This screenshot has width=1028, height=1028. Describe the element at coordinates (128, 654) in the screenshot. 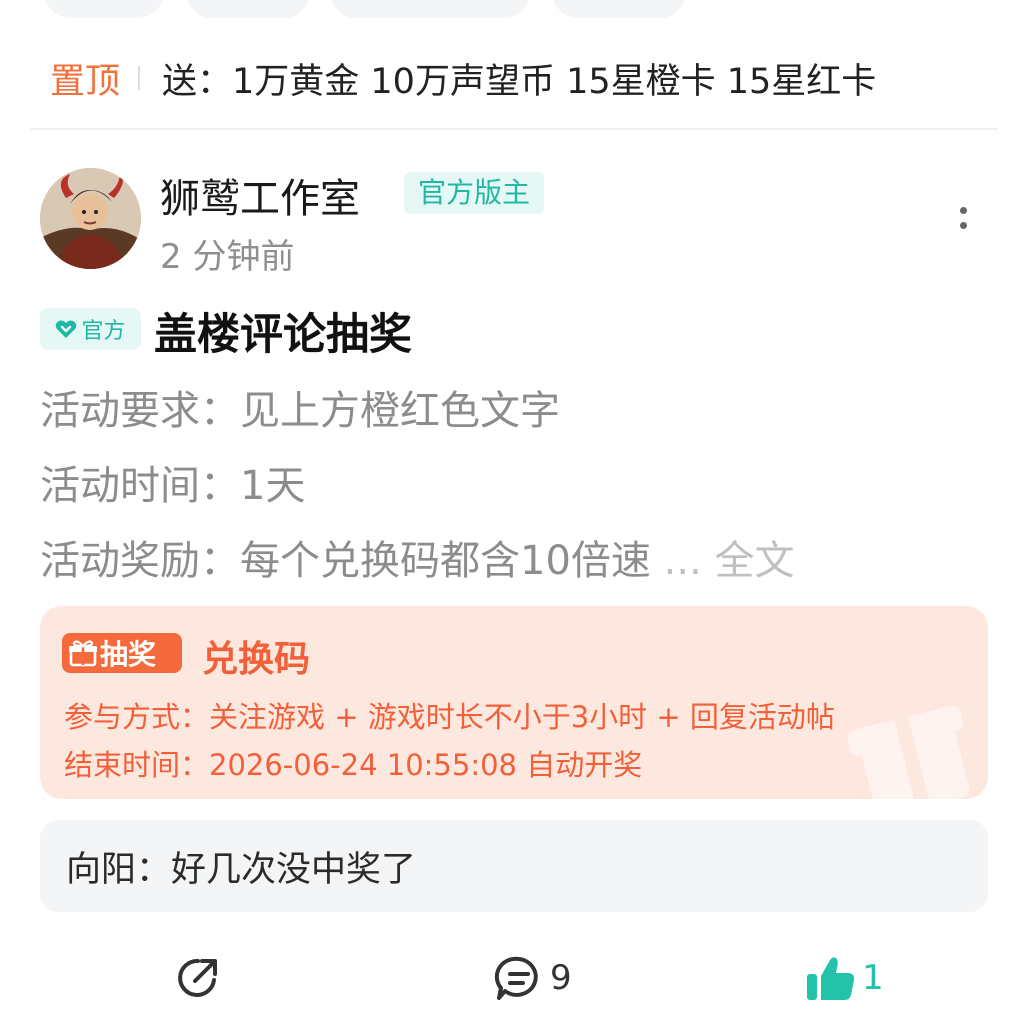

I see `lottery-tag-label: 抽奖` at that location.